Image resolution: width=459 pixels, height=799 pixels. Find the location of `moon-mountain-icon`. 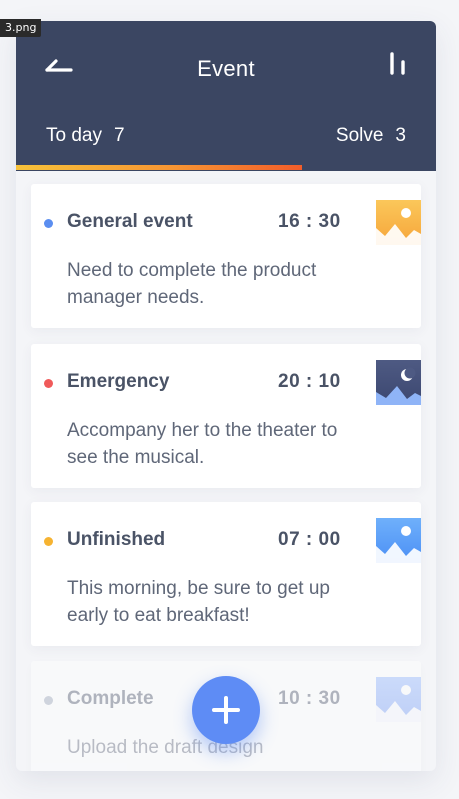

moon-mountain-icon is located at coordinates (398, 382).